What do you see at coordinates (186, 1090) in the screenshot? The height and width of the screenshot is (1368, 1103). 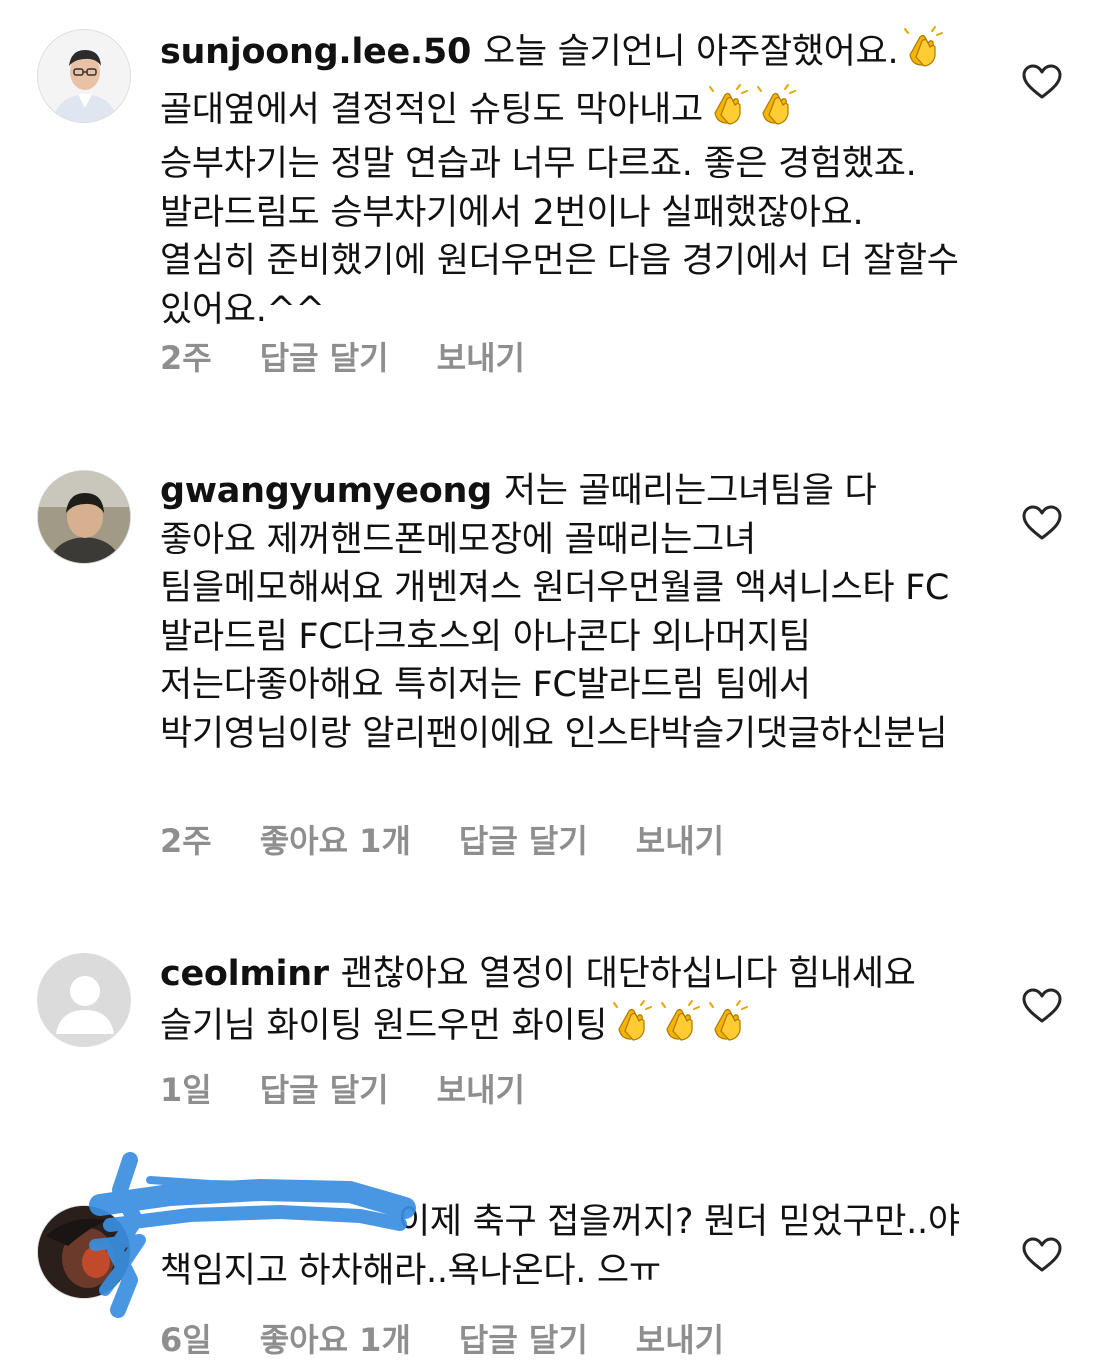 I see `timestamp: 1일` at bounding box center [186, 1090].